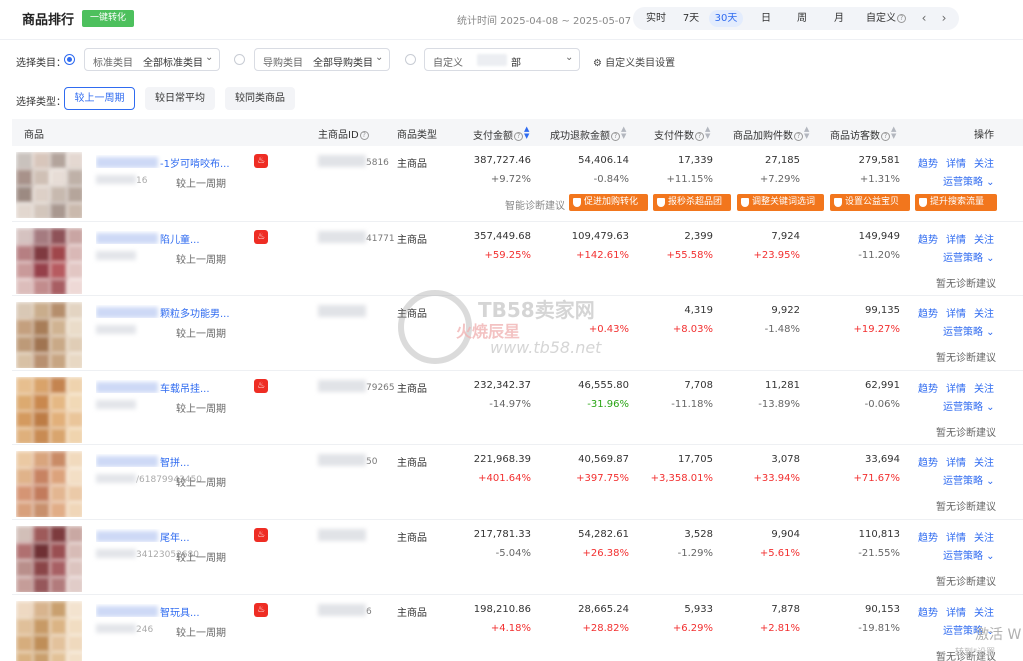 The width and height of the screenshot is (1023, 661). What do you see at coordinates (260, 98) in the screenshot?
I see `type-similar-products-button: 较同类商品` at bounding box center [260, 98].